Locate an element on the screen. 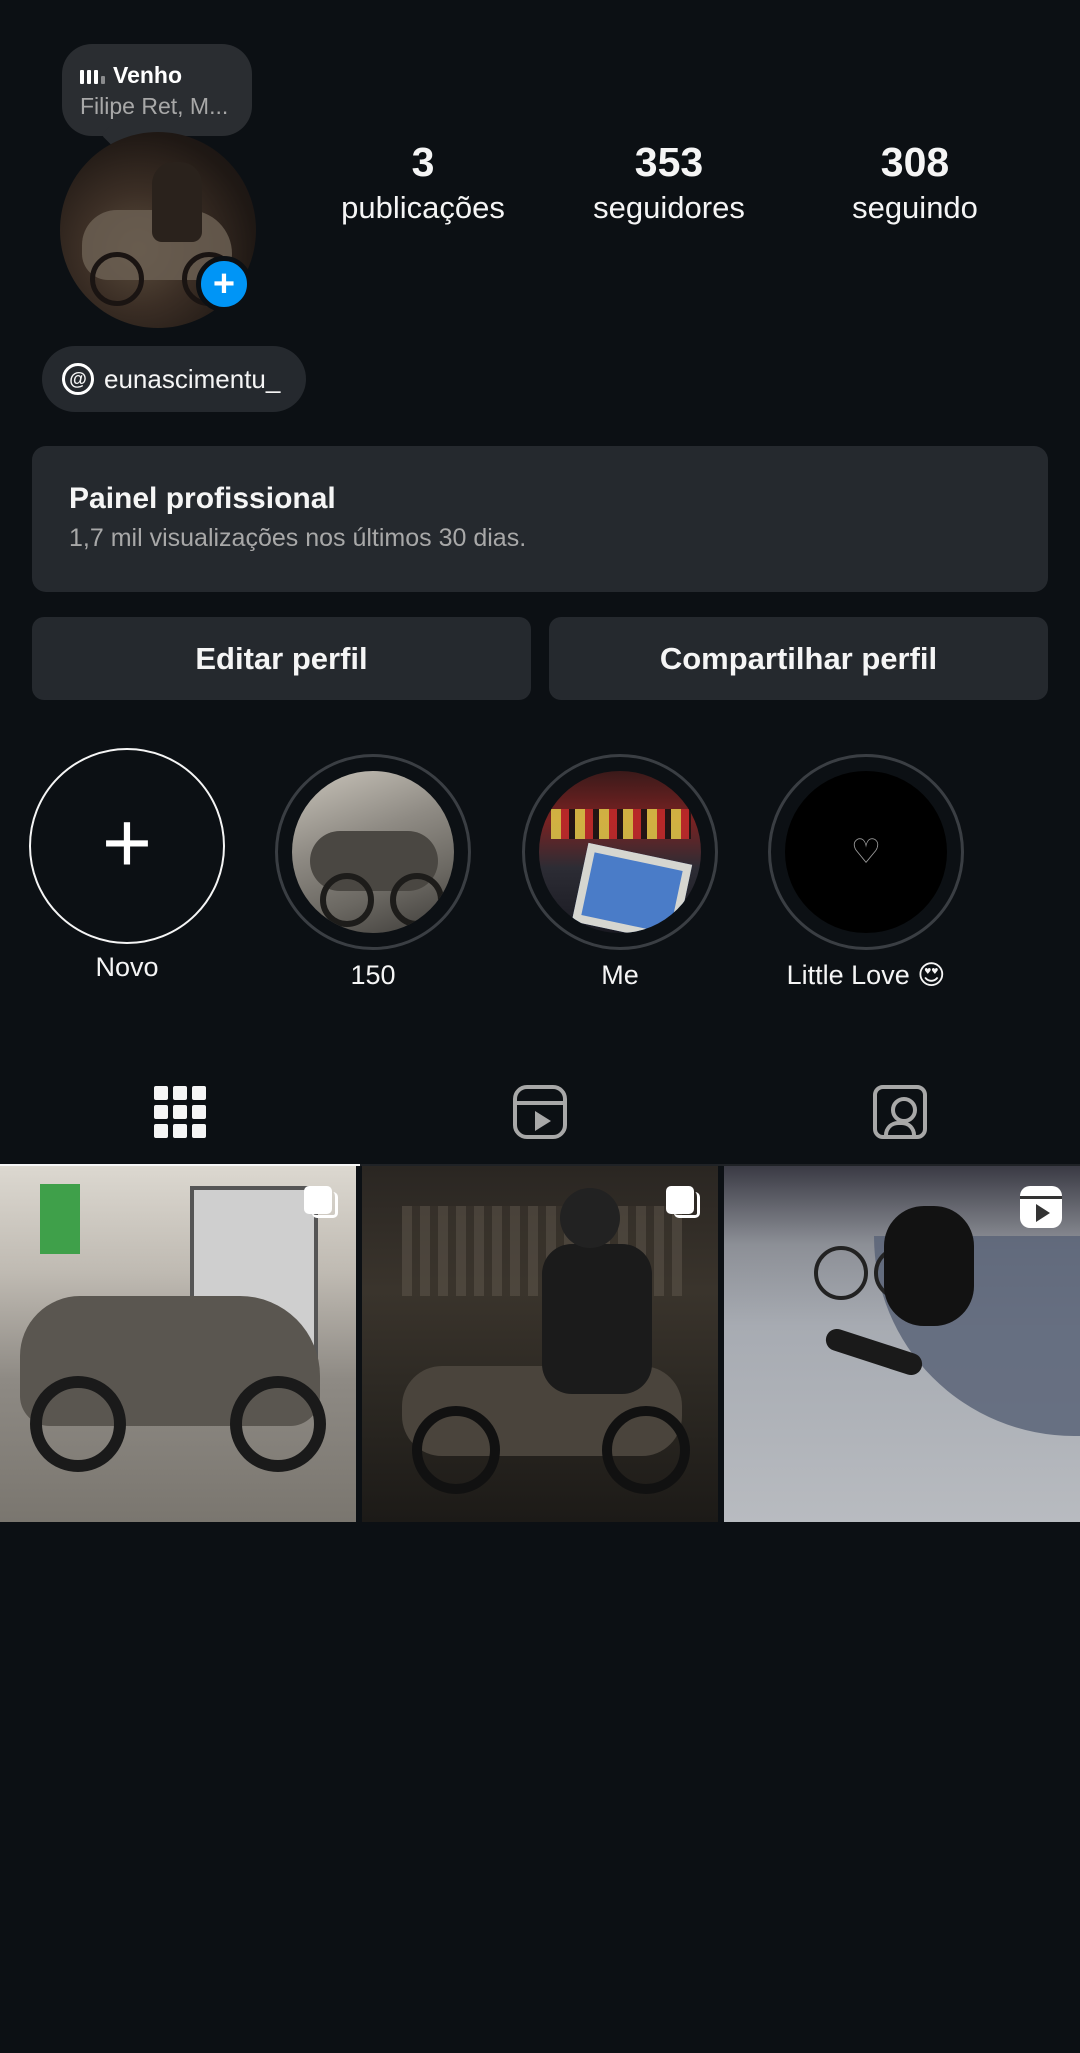 The image size is (1080, 2053). tagged-person-icon is located at coordinates (900, 1112).